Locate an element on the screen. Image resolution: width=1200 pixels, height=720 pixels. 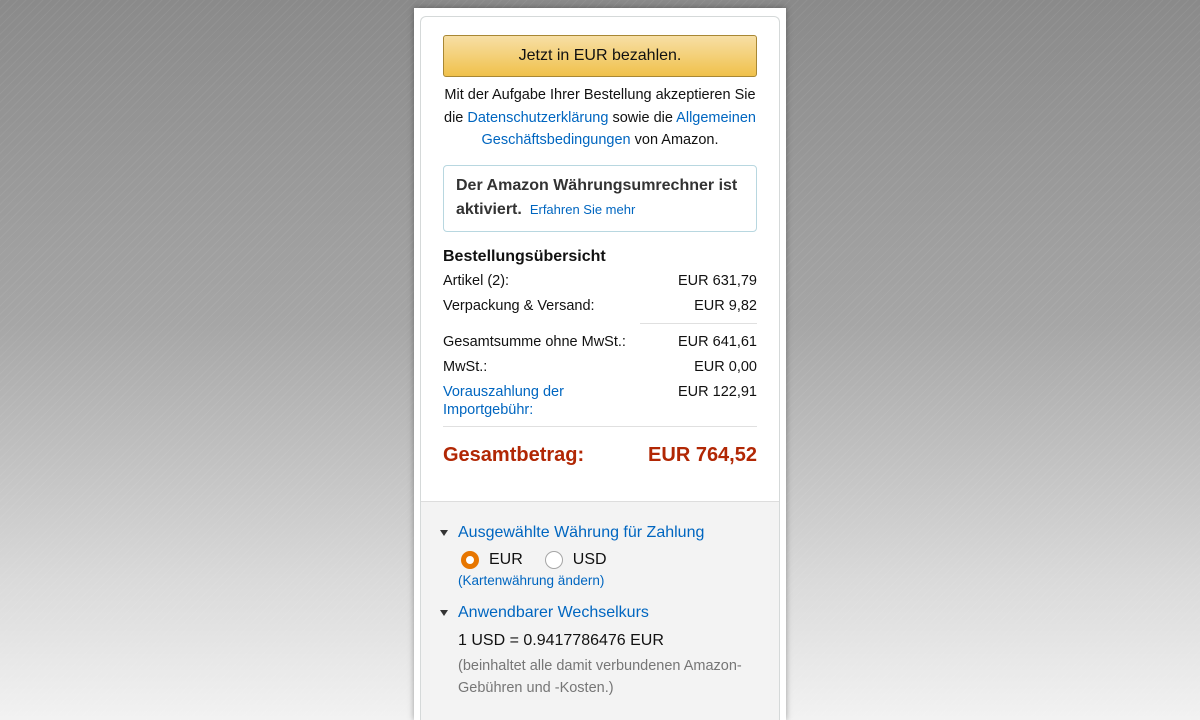
total-label: Gesamtbetrag: is located at coordinates (514, 455).